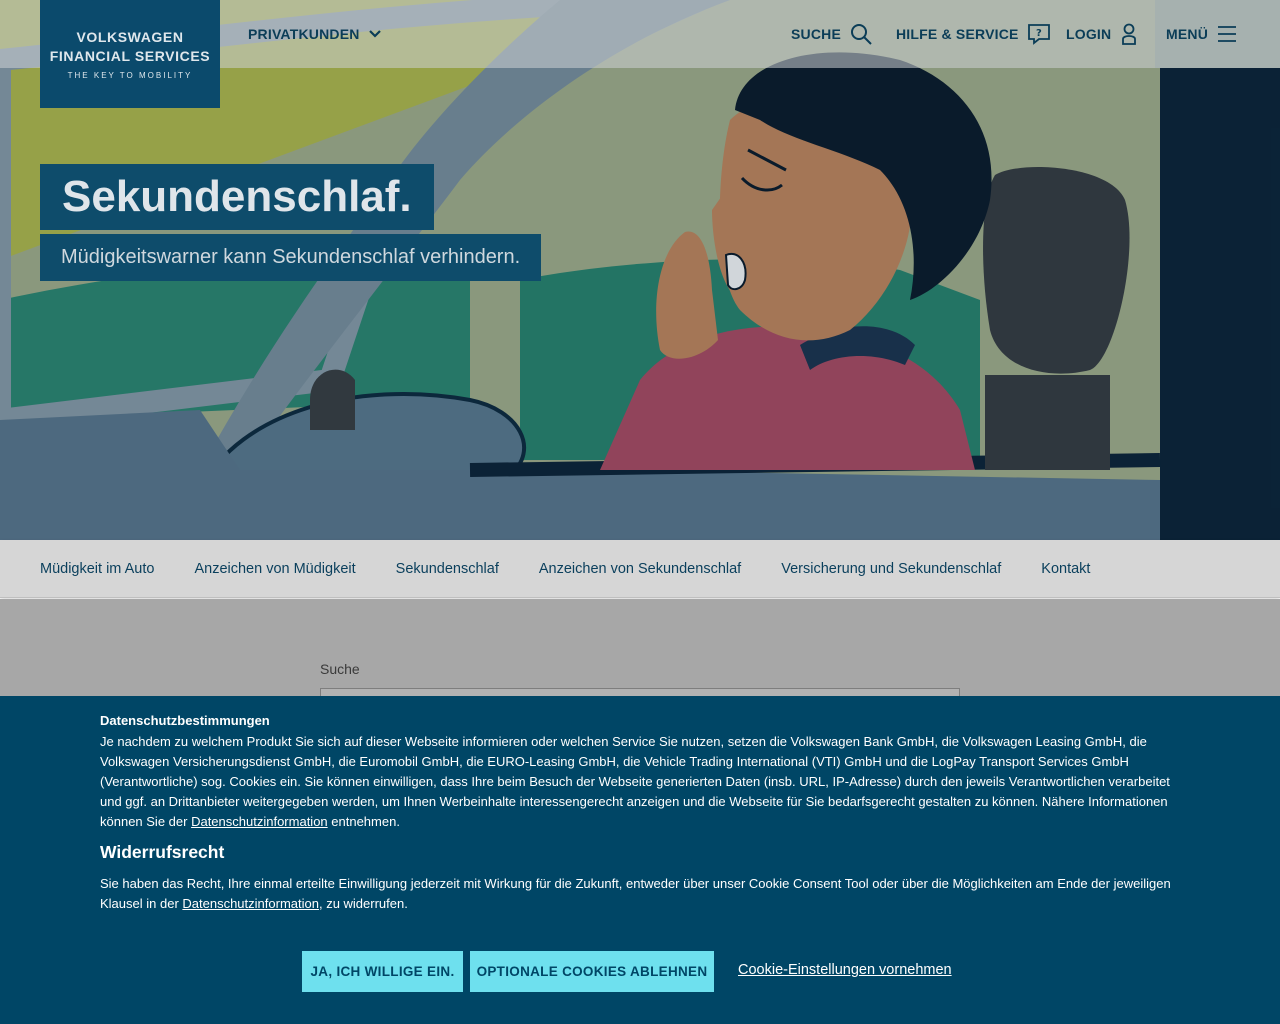  Describe the element at coordinates (816, 34) in the screenshot. I see `search-label: SUCHE` at that location.